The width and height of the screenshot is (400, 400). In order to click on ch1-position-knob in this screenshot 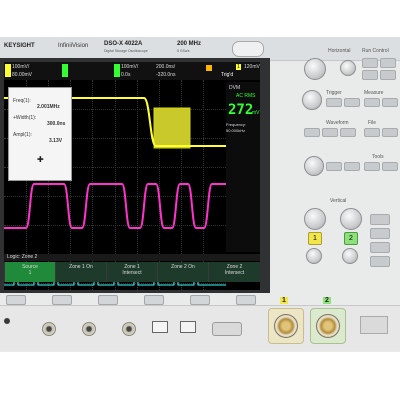, I will do `click(314, 256)`.